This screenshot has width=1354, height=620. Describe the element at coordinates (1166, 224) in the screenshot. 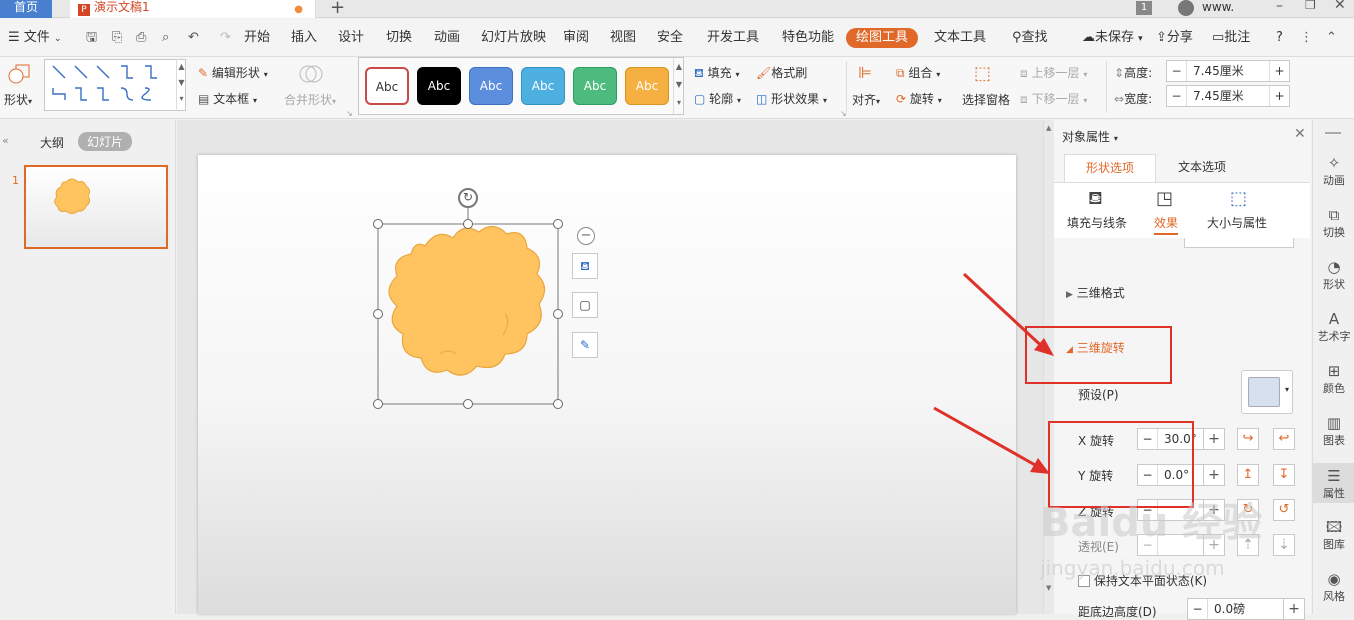

I see `subtab-effect: 效果` at that location.